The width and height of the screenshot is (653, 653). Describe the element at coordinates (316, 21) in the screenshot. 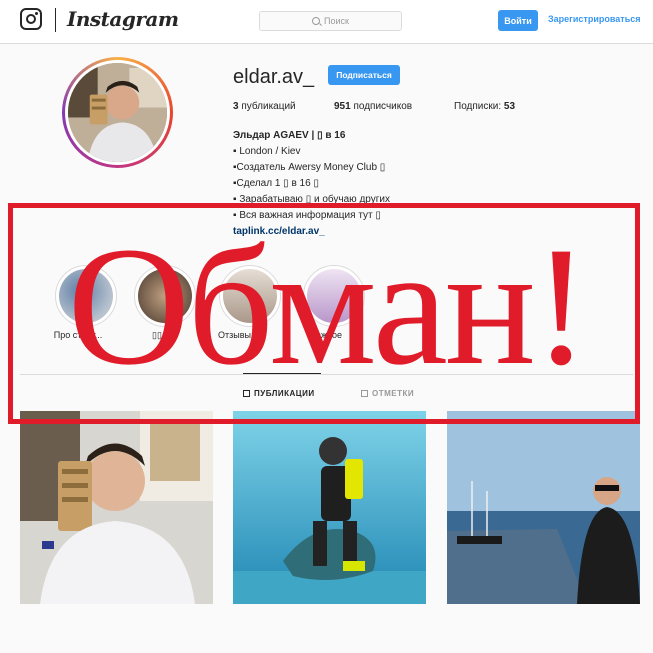

I see `search-icon` at that location.